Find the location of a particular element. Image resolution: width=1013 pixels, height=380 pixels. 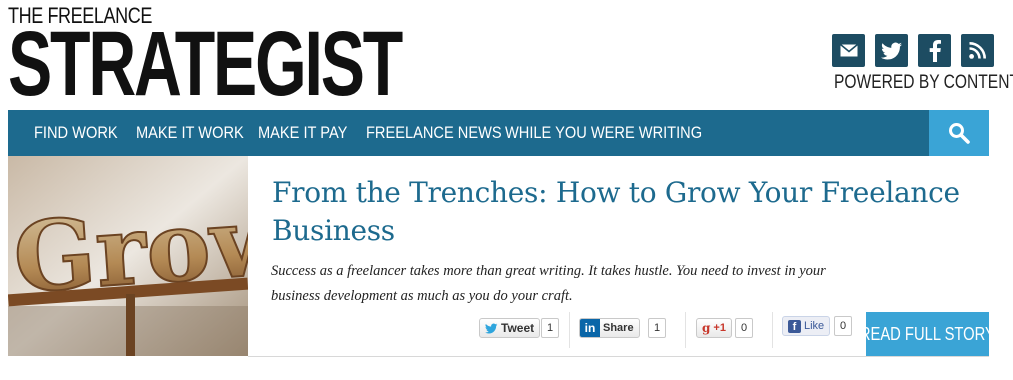

linkedin-label: Share is located at coordinates (618, 328).